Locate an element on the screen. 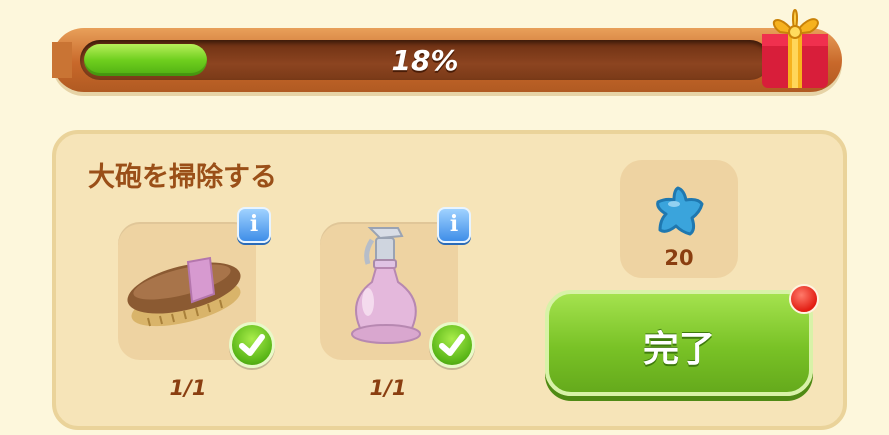 Image resolution: width=889 pixels, height=435 pixels. complete-button: 完了 is located at coordinates (679, 343).